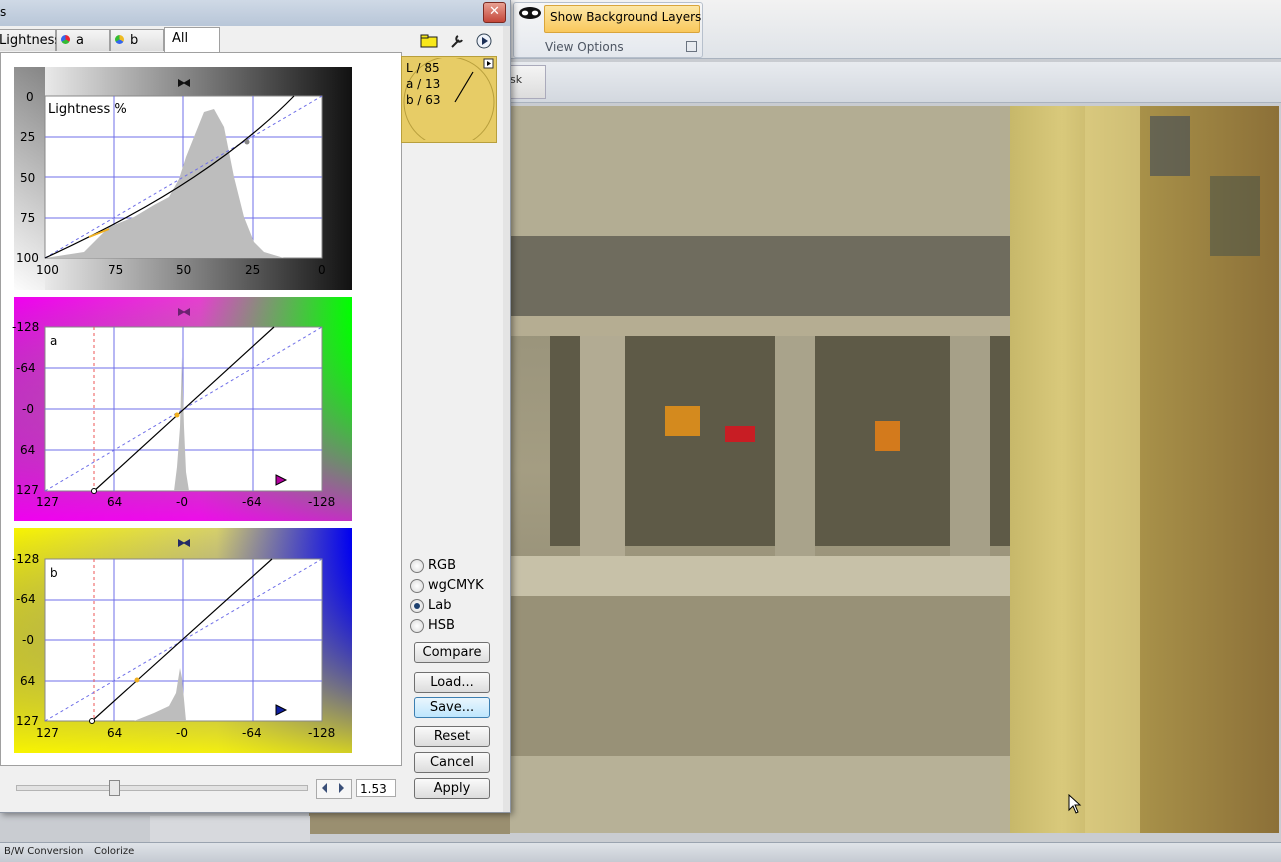 This screenshot has width=1281, height=862. What do you see at coordinates (26, 368) in the screenshot?
I see `a-ytick-neg64: -64` at bounding box center [26, 368].